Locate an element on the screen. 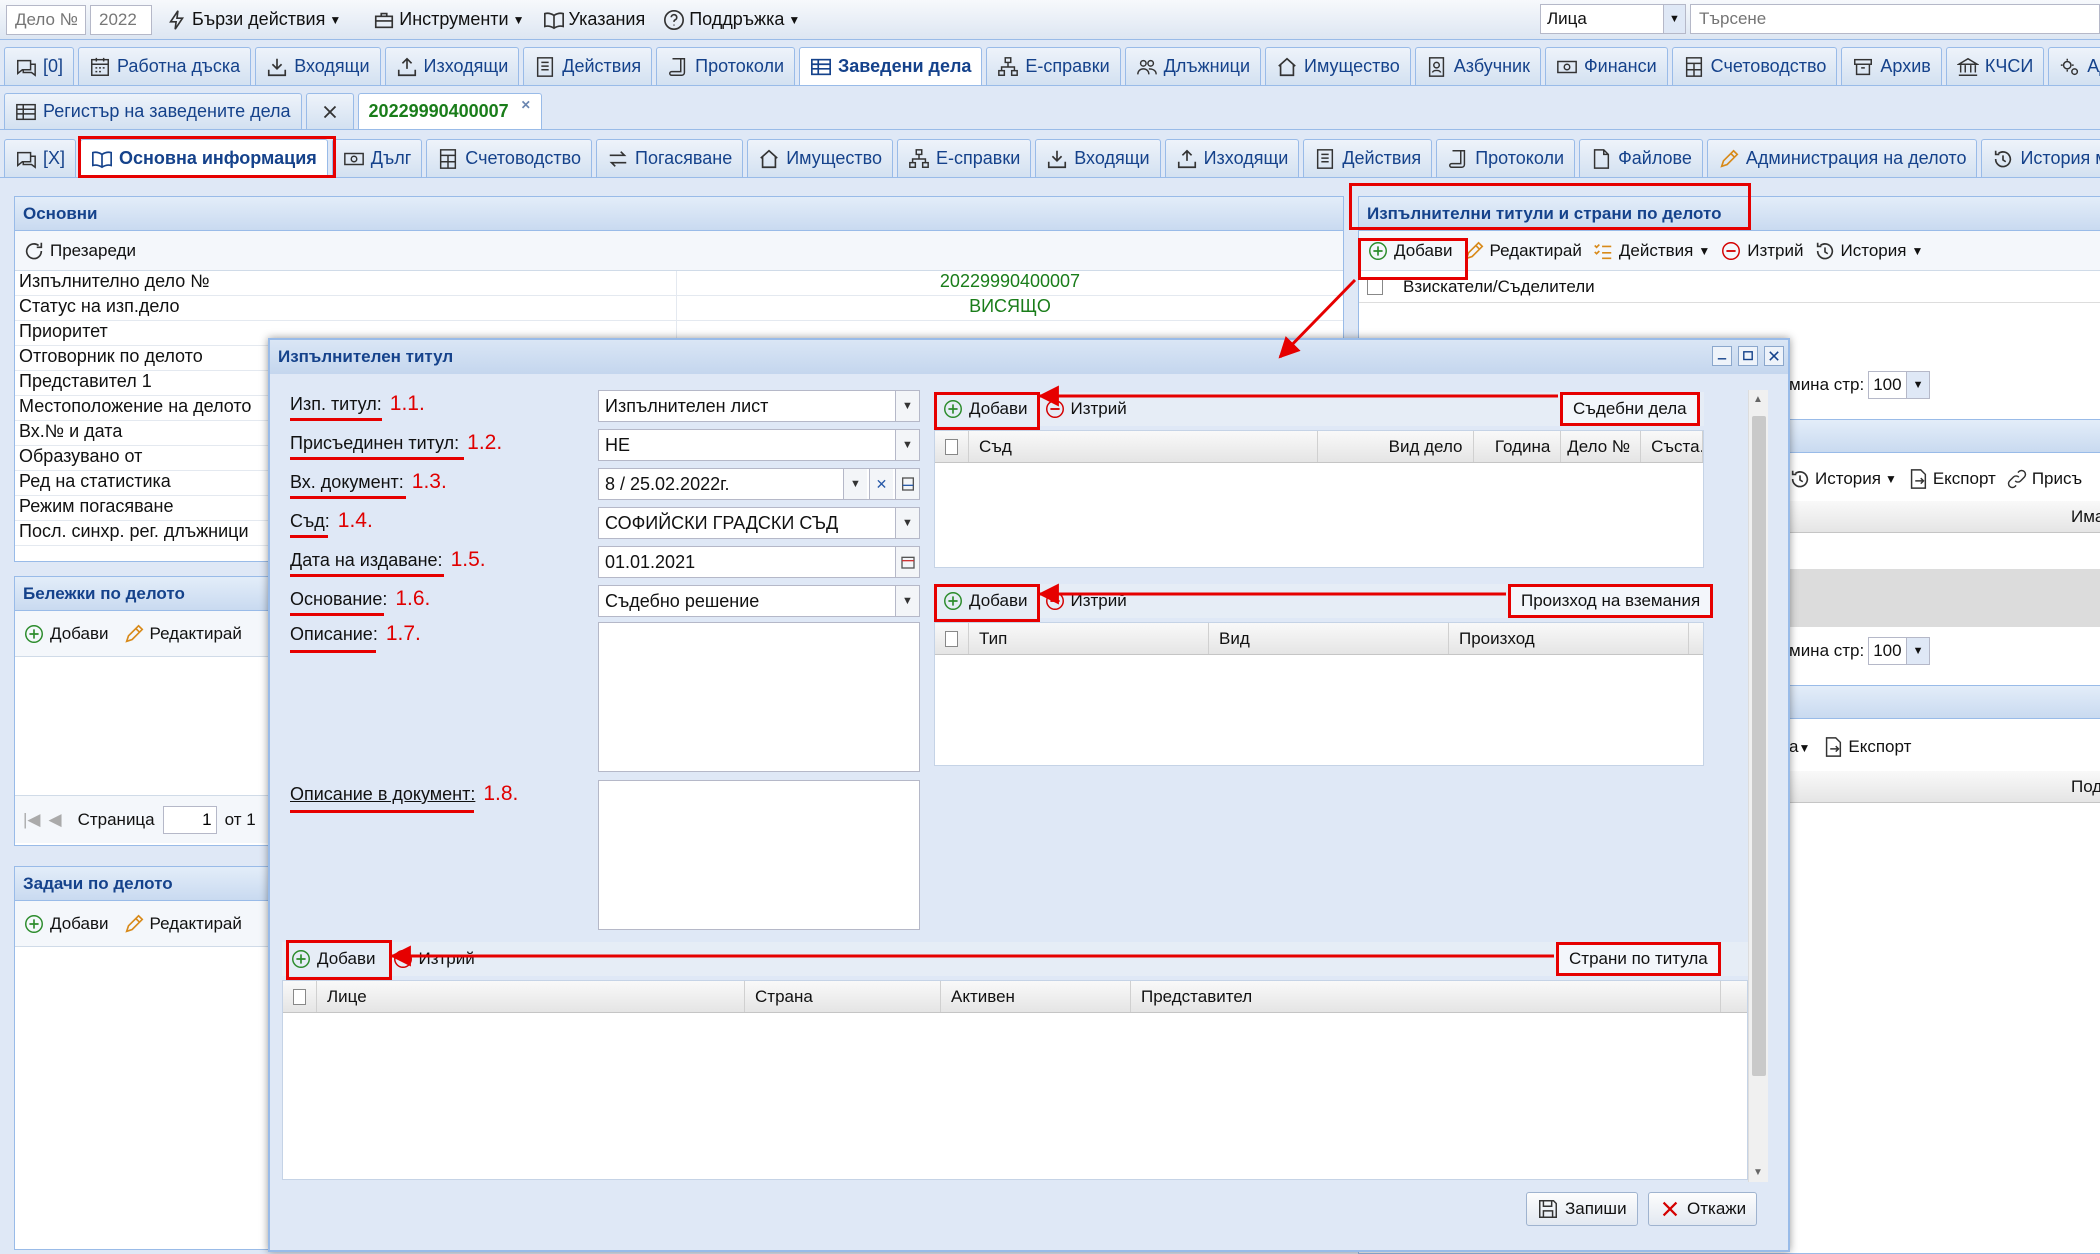 Image resolution: width=2100 pixels, height=1254 pixels. year-input is located at coordinates (121, 19).